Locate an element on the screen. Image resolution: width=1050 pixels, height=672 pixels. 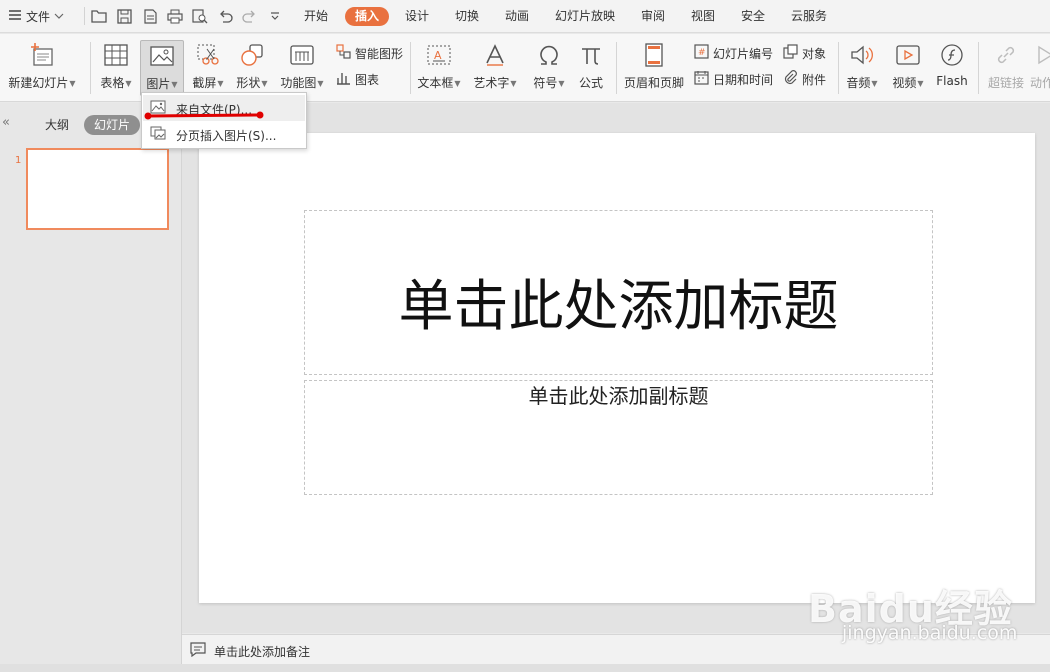
new-slide-button: 新建幻灯片▼ is located at coordinates (42, 68).